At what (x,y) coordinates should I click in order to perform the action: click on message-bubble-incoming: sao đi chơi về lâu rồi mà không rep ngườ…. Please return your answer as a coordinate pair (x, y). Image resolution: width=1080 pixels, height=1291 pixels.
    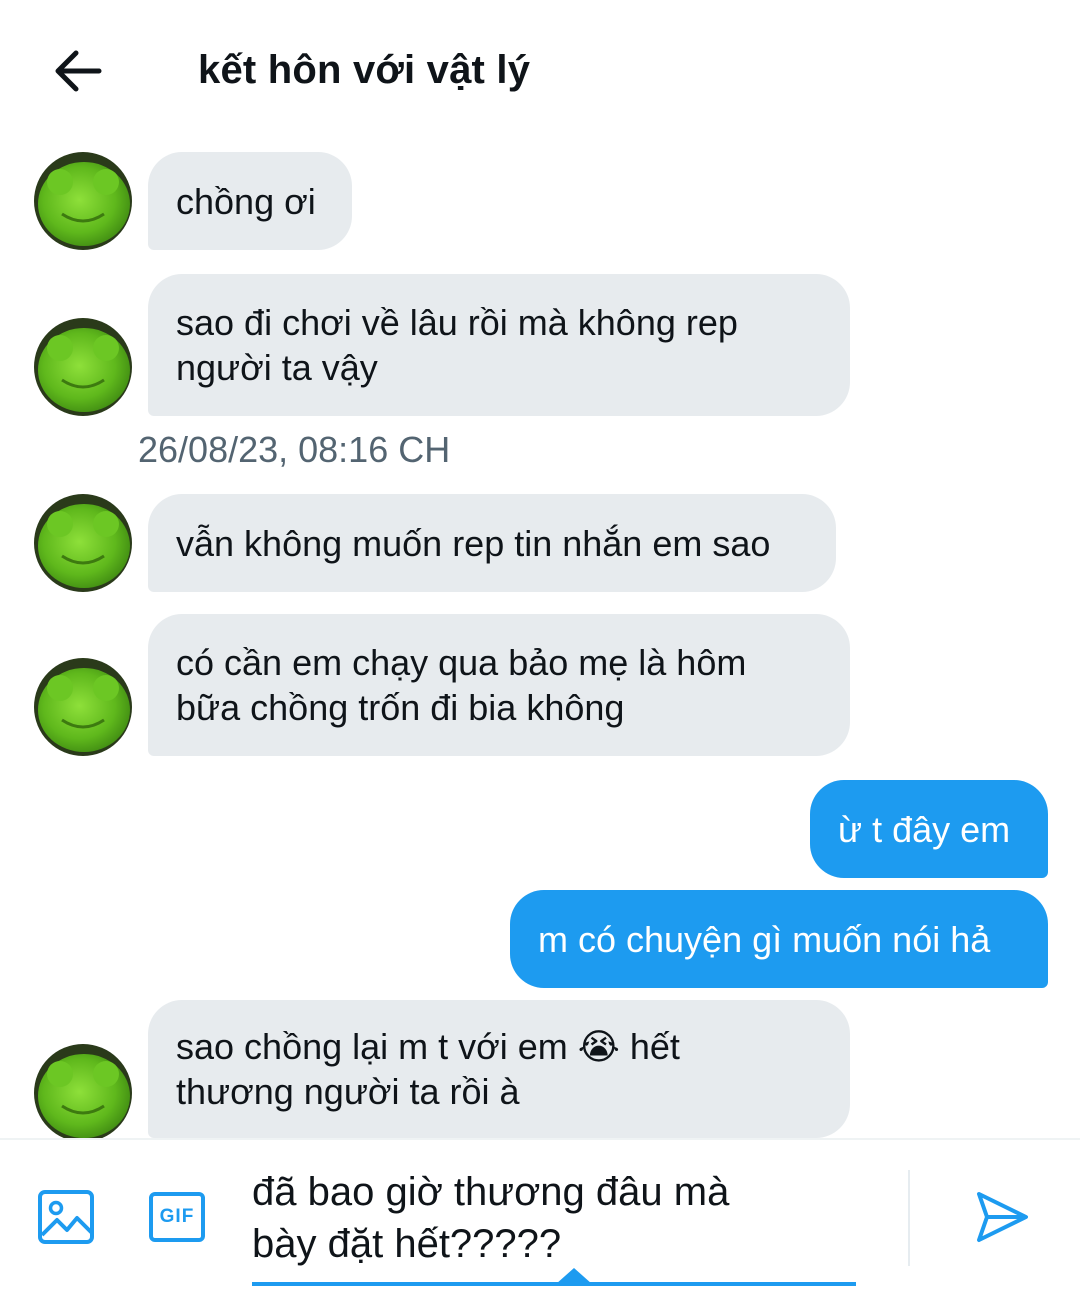
    Looking at the image, I should click on (499, 345).